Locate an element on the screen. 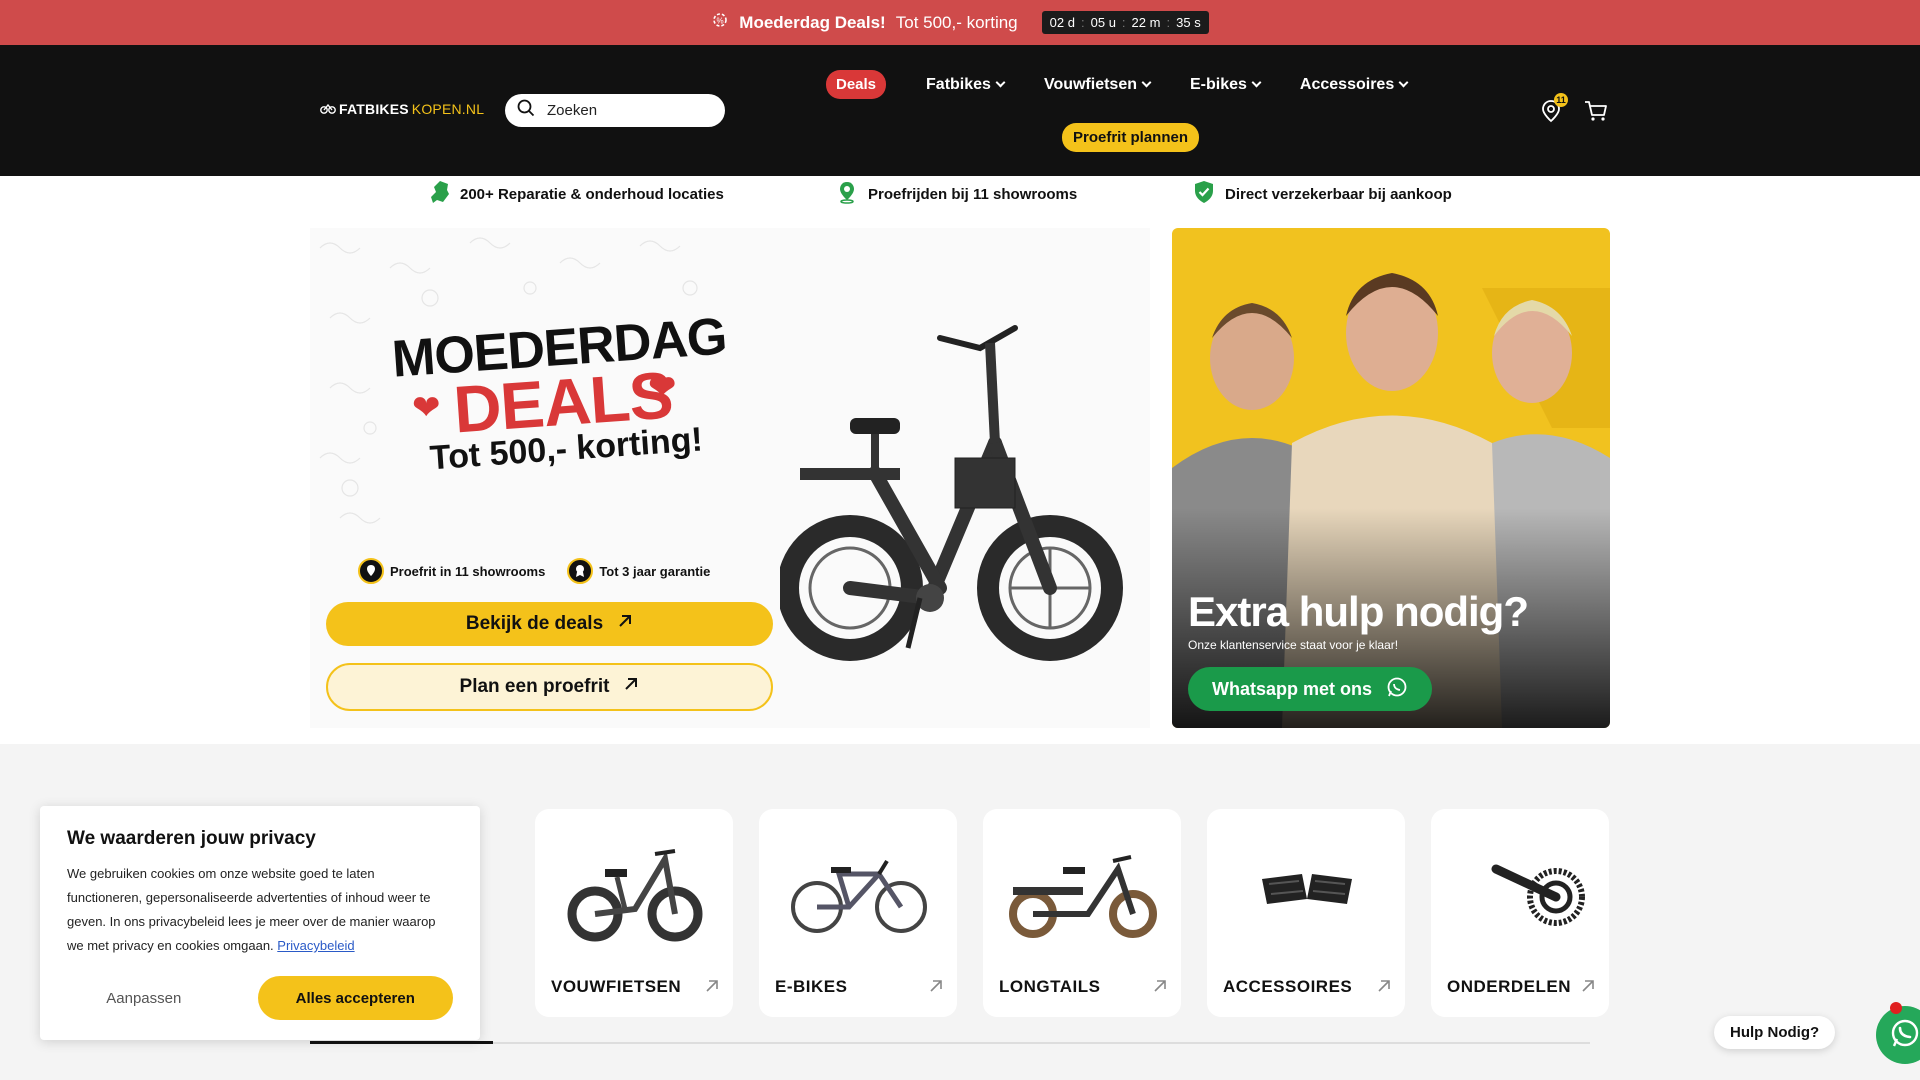 The height and width of the screenshot is (1080, 1920). countdown-days: 02 d is located at coordinates (1062, 22).